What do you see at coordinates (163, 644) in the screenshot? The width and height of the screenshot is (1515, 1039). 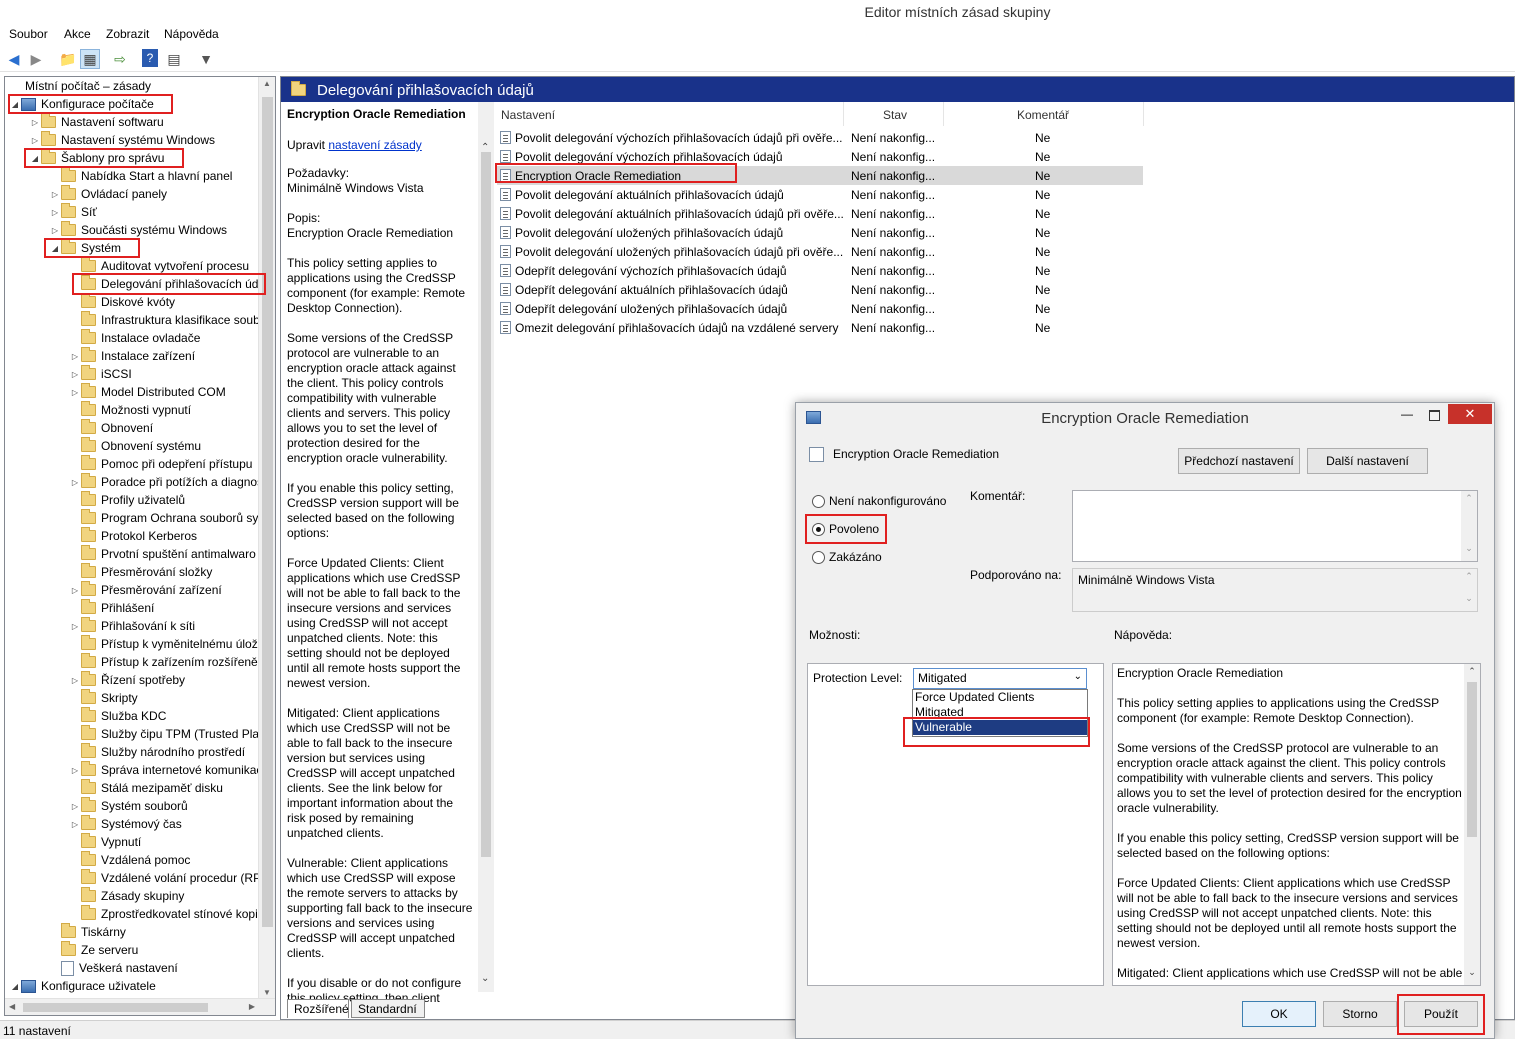 I see `tree-item: Přístup k vyměnitelnému úlož` at bounding box center [163, 644].